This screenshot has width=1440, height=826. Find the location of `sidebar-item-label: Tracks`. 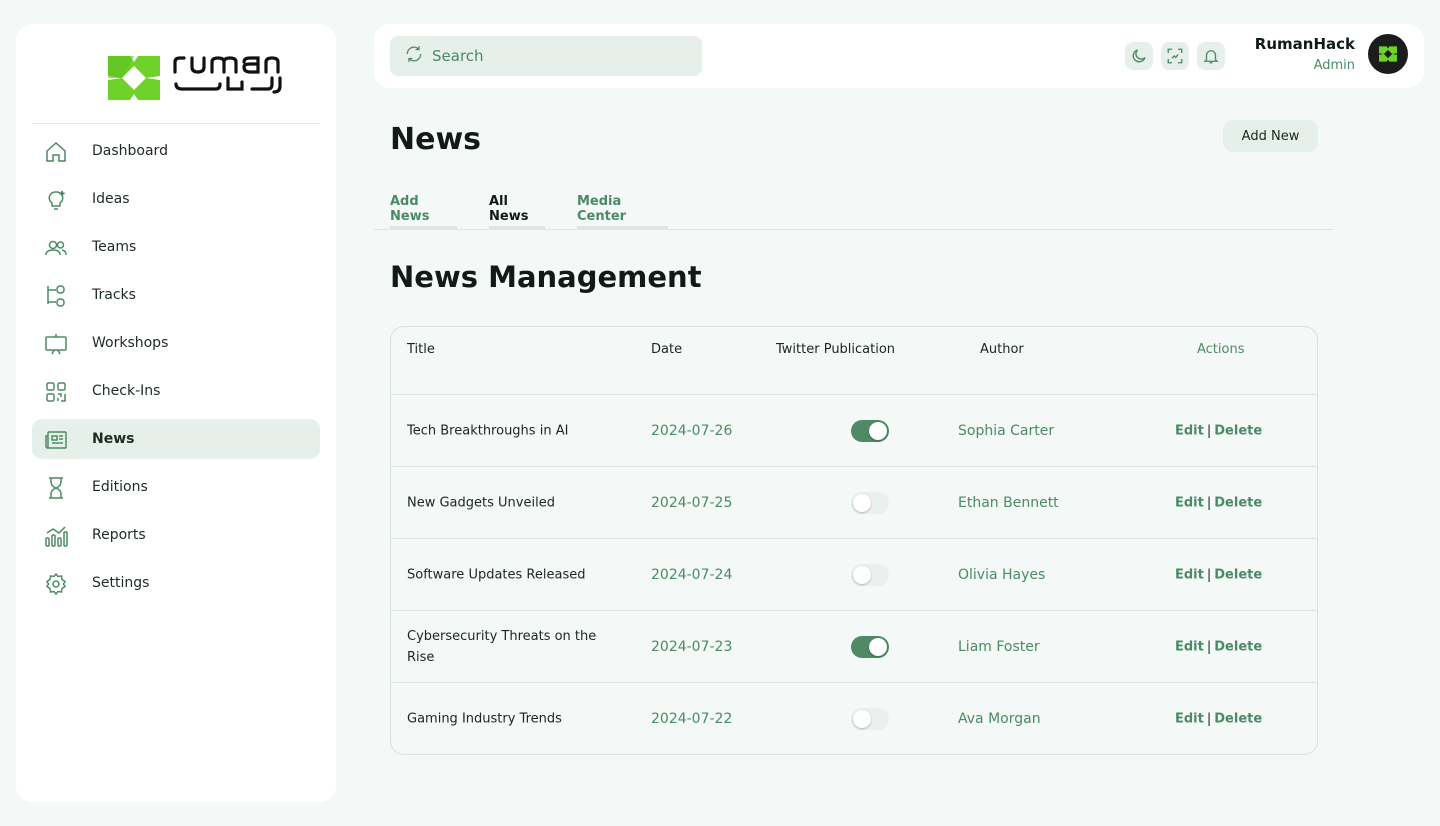

sidebar-item-label: Tracks is located at coordinates (114, 295).